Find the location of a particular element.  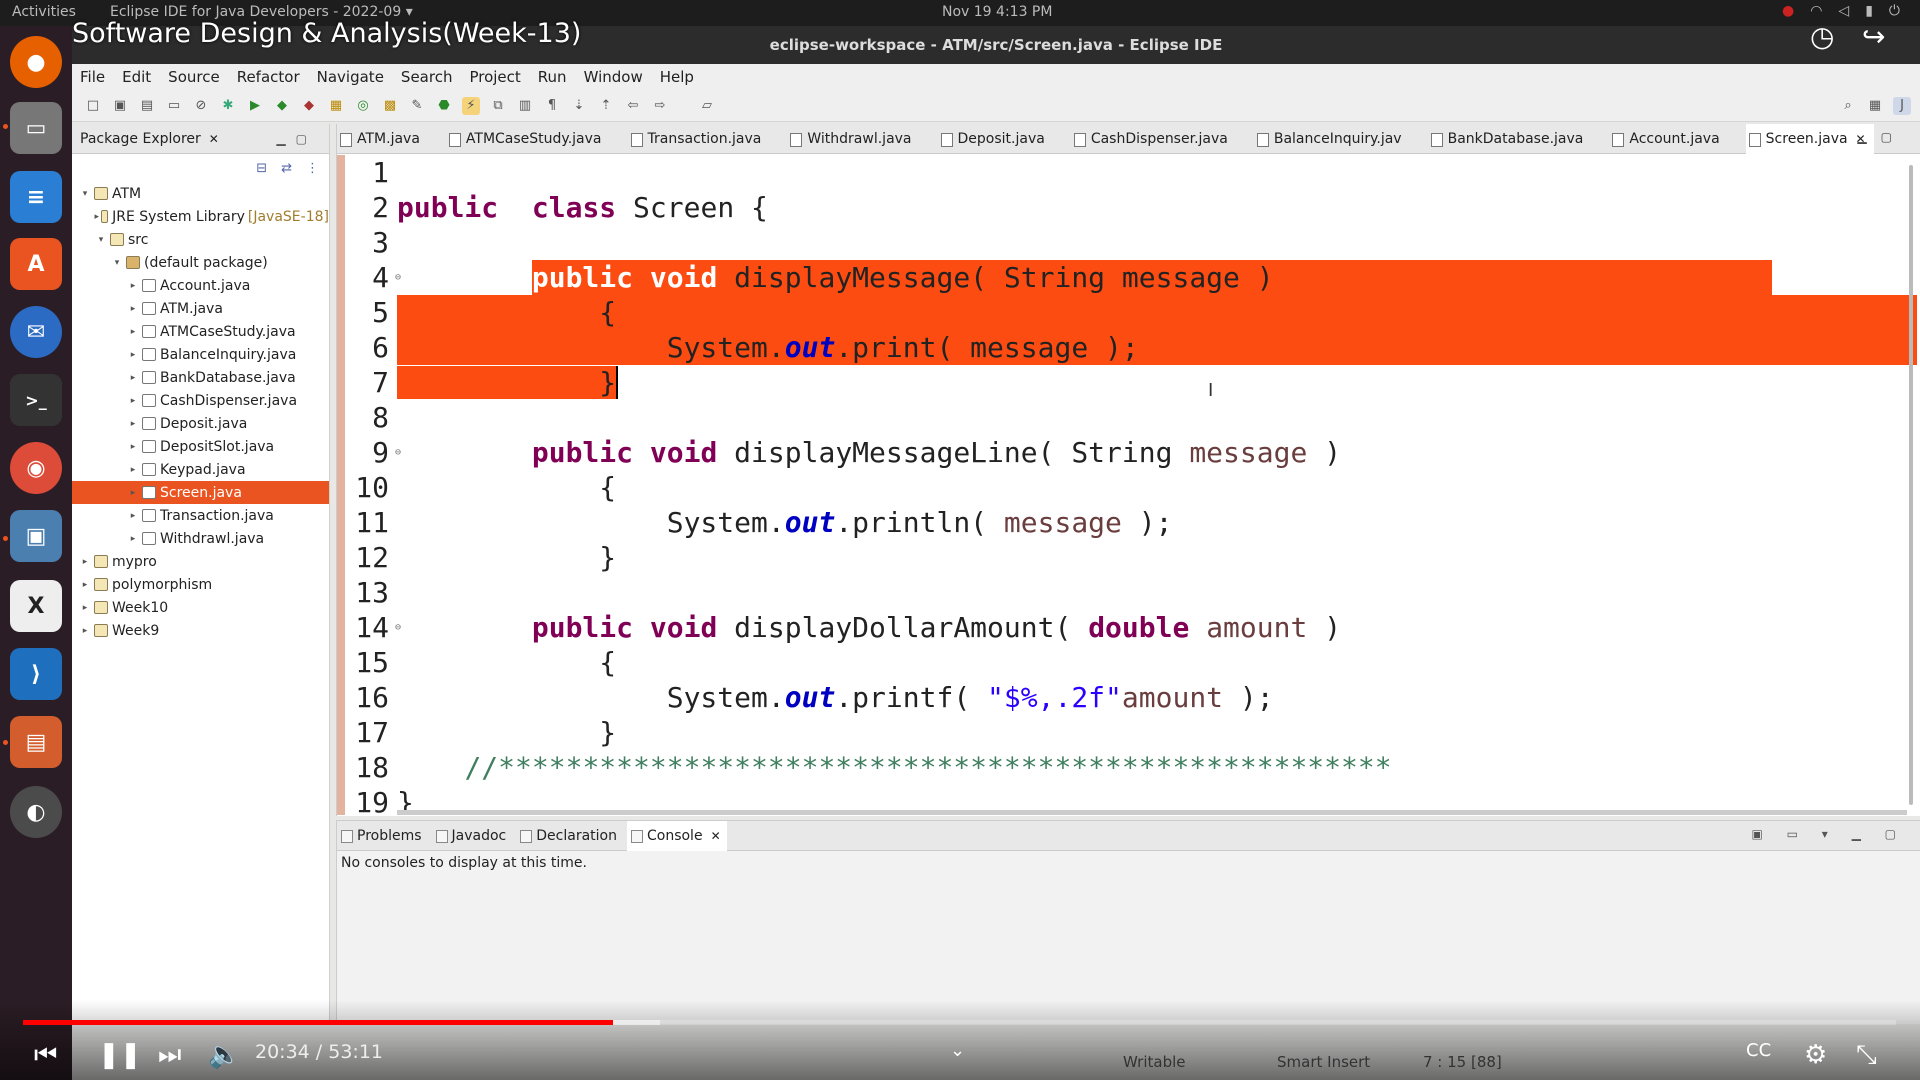

collapse-all-icon: ⊟ is located at coordinates (261, 168).